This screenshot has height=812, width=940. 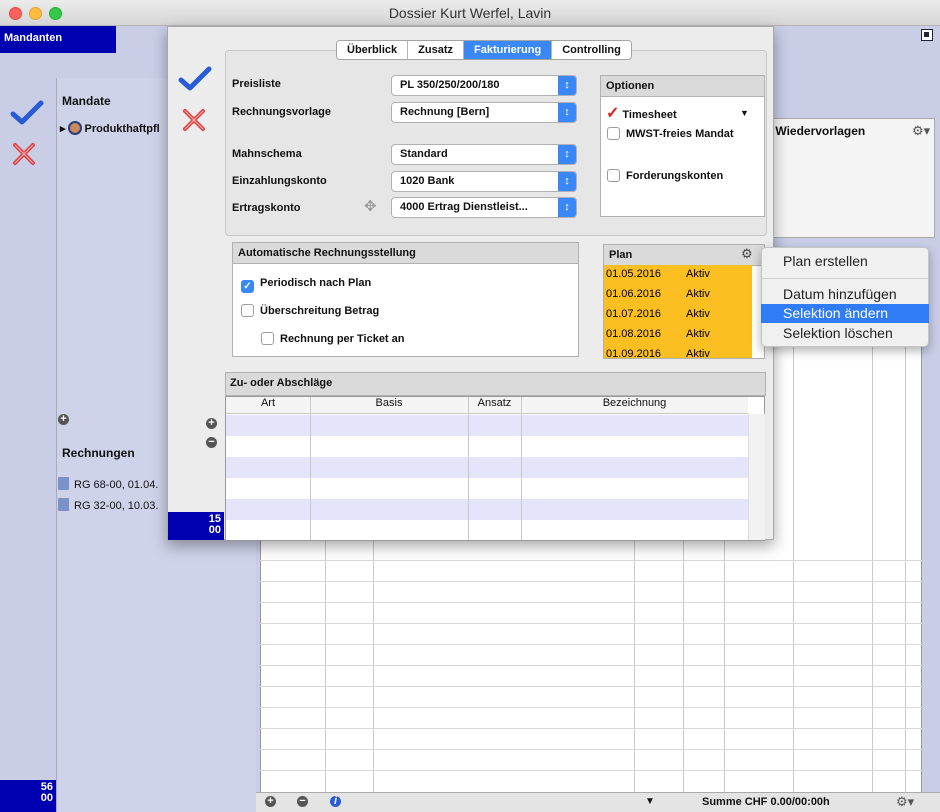 I want to click on zu-abschlaege-header: Zu- oder Abschläge, so click(x=281, y=383).